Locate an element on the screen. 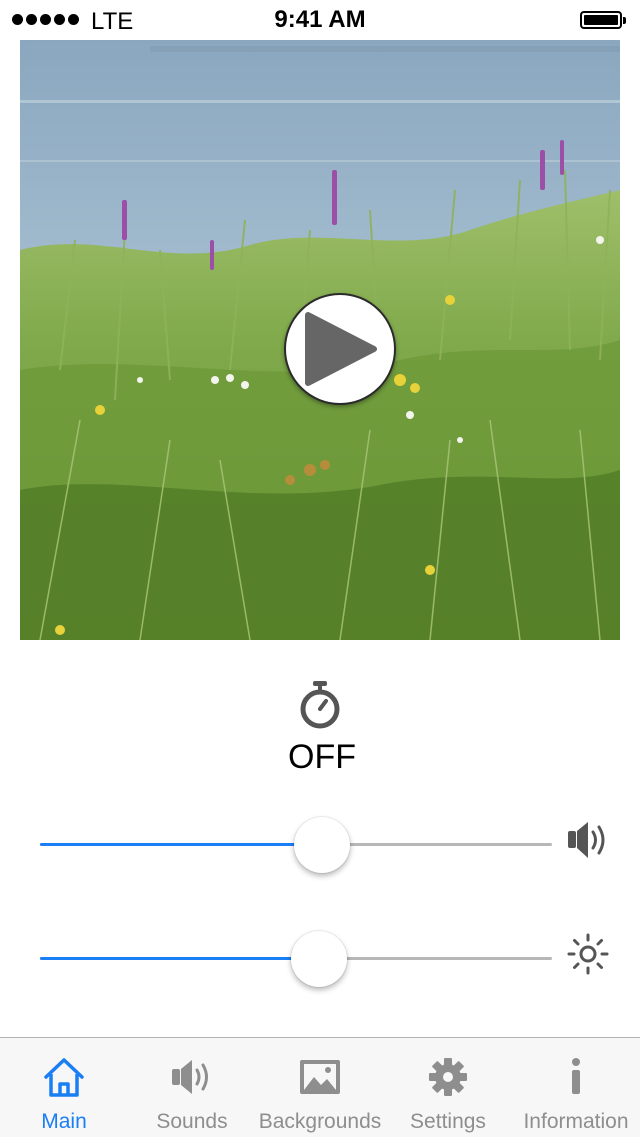 Image resolution: width=640 pixels, height=1137 pixels. gear-icon is located at coordinates (448, 1077).